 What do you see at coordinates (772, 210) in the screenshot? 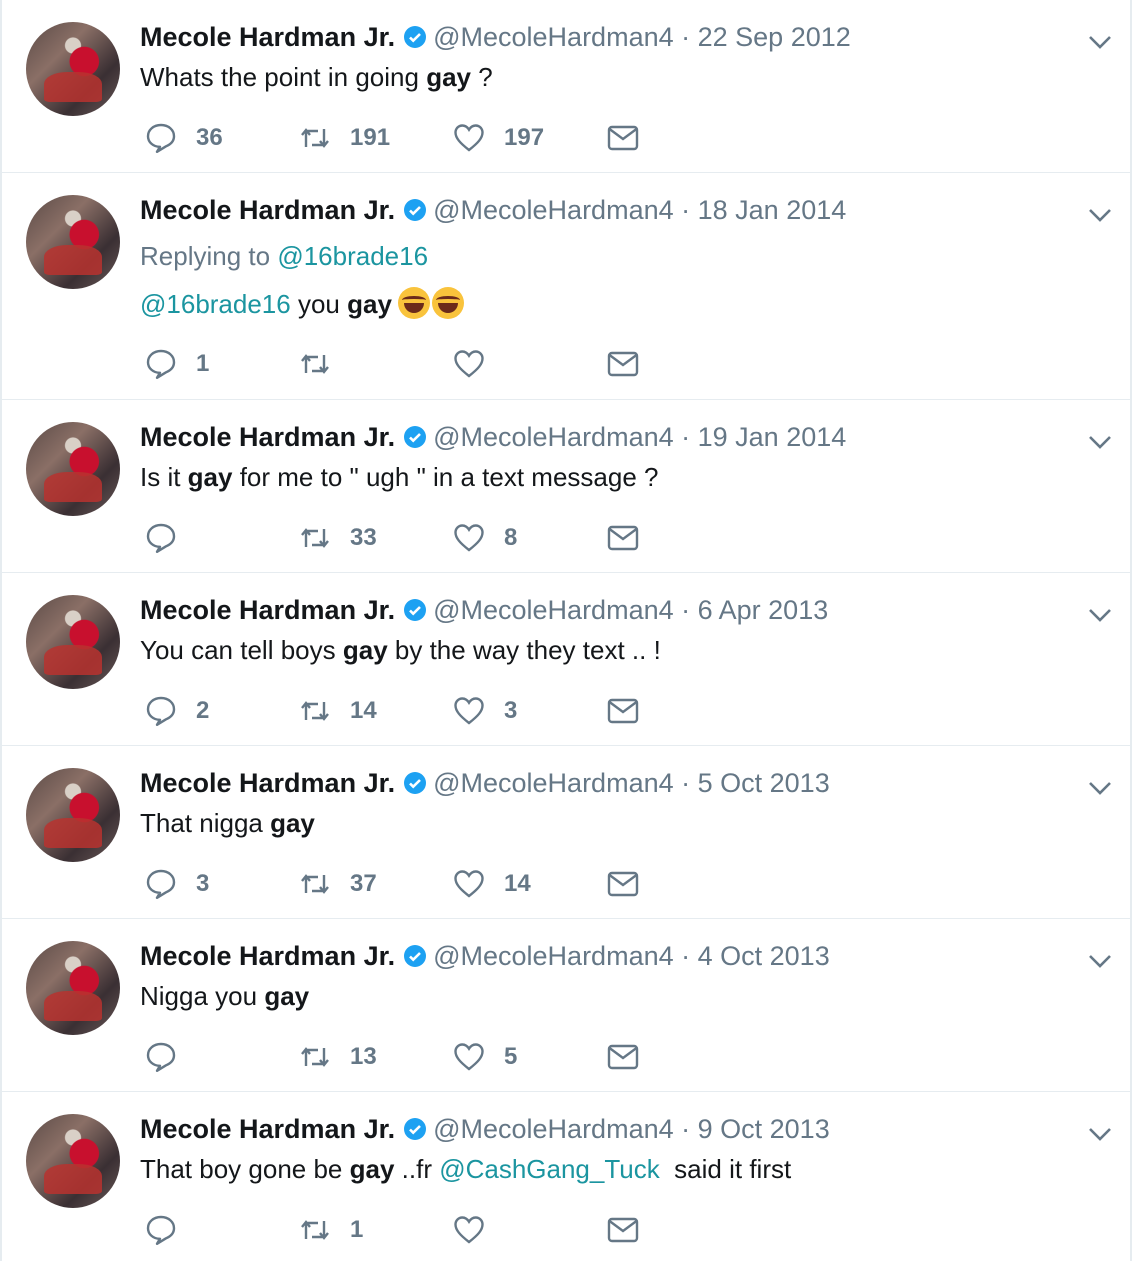
I see `timestamp: 18 Jan 2014` at bounding box center [772, 210].